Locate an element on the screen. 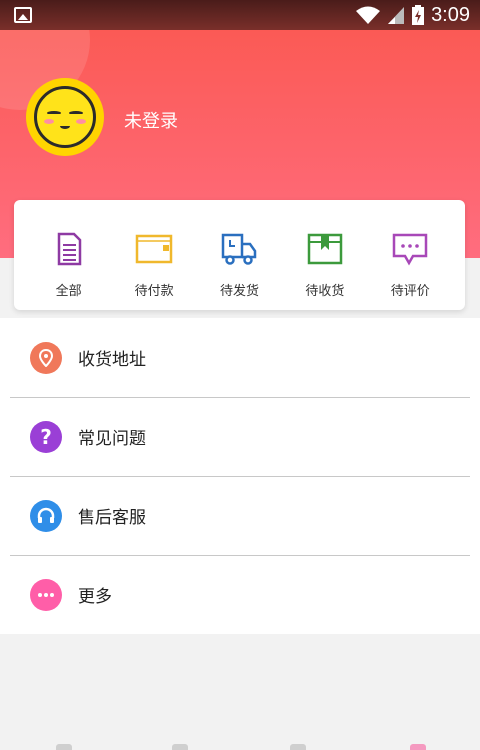 This screenshot has height=750, width=480. order-status-card: 全部 待付款 待发货 待收货 待评价 is located at coordinates (239, 255).